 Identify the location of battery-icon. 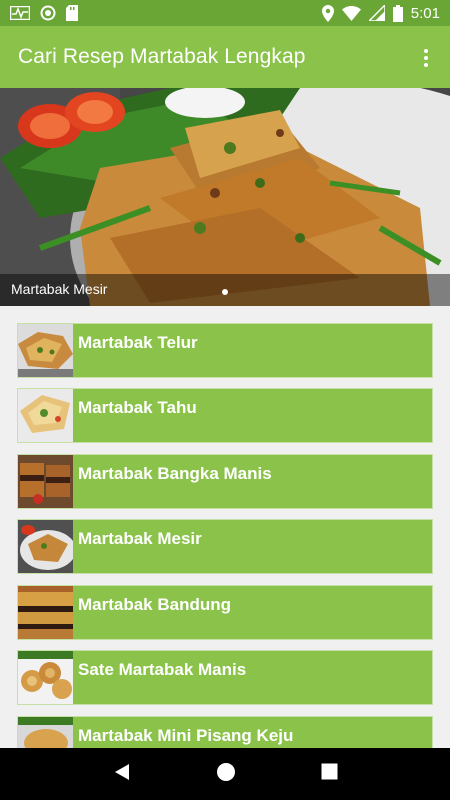
(397, 13).